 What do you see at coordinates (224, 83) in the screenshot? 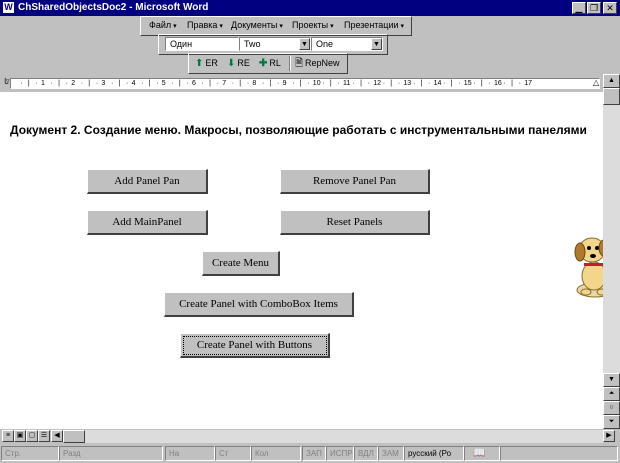
I see `ruler-tick-label: 7` at bounding box center [224, 83].